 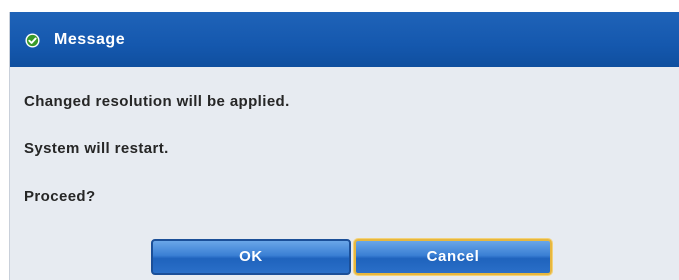 What do you see at coordinates (32, 40) in the screenshot?
I see `check-circle-icon` at bounding box center [32, 40].